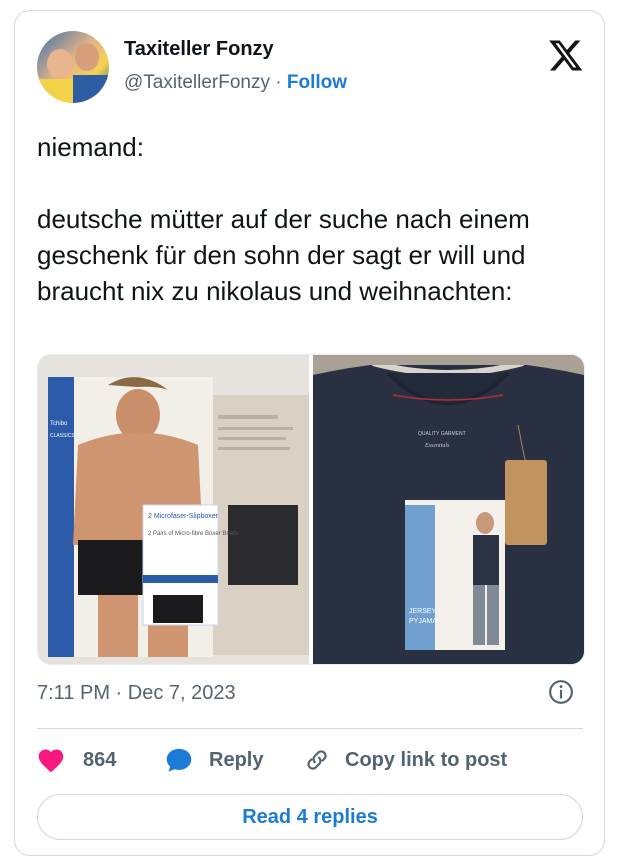 This screenshot has height=866, width=620. What do you see at coordinates (100, 759) in the screenshot?
I see `like-count: 864` at bounding box center [100, 759].